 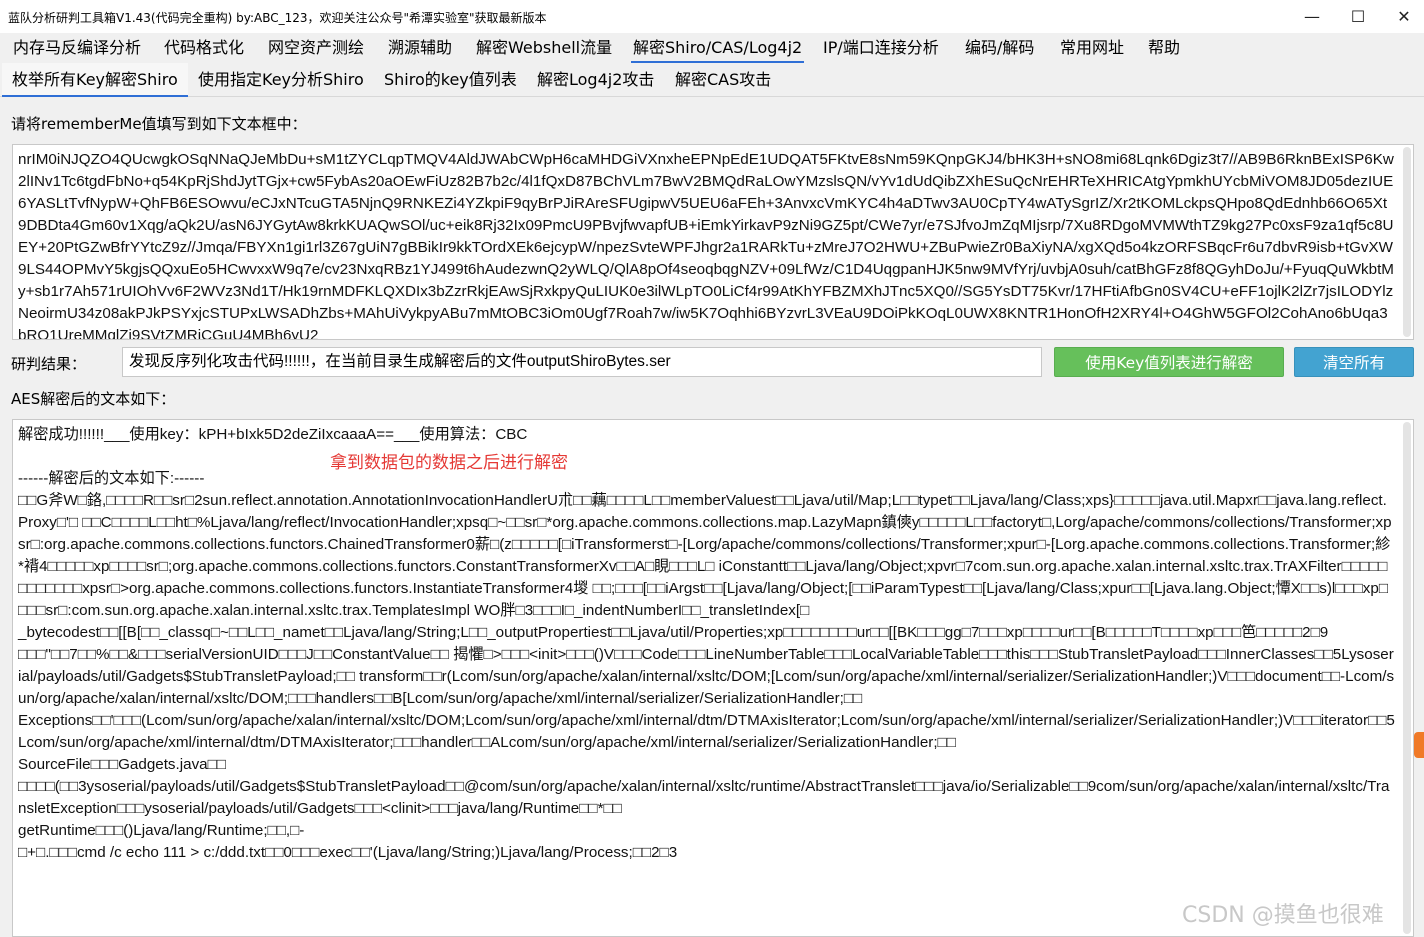 What do you see at coordinates (1358, 16) in the screenshot?
I see `maximize-button: ☐` at bounding box center [1358, 16].